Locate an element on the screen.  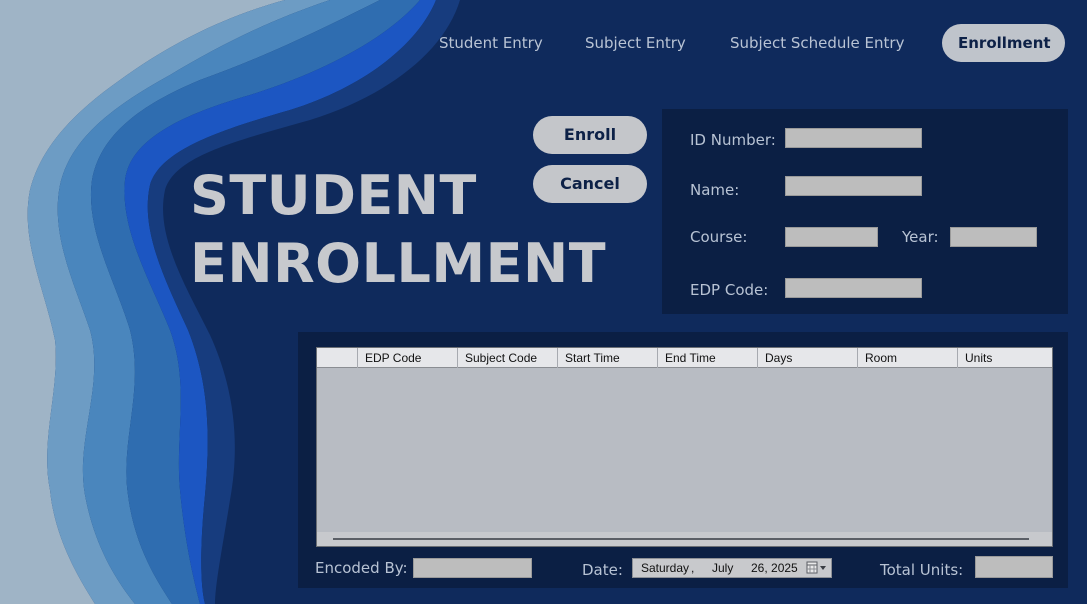
grid-column-edp-code: EDP Code is located at coordinates (407, 358).